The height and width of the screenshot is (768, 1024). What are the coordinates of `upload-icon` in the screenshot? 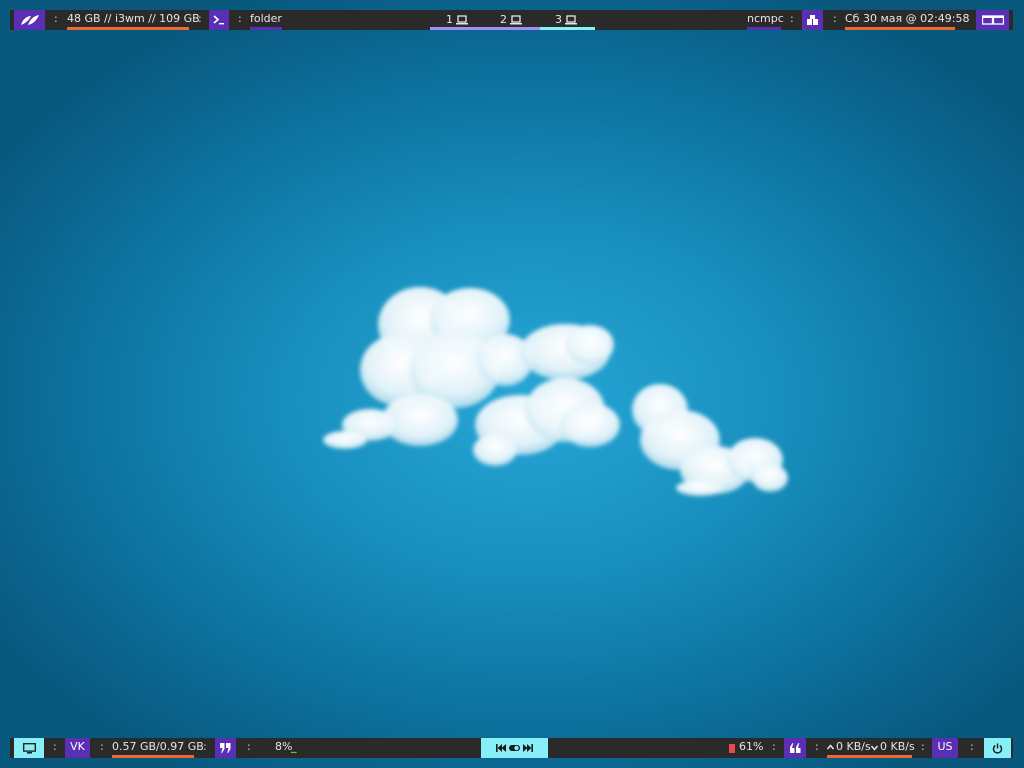 It's located at (830, 747).